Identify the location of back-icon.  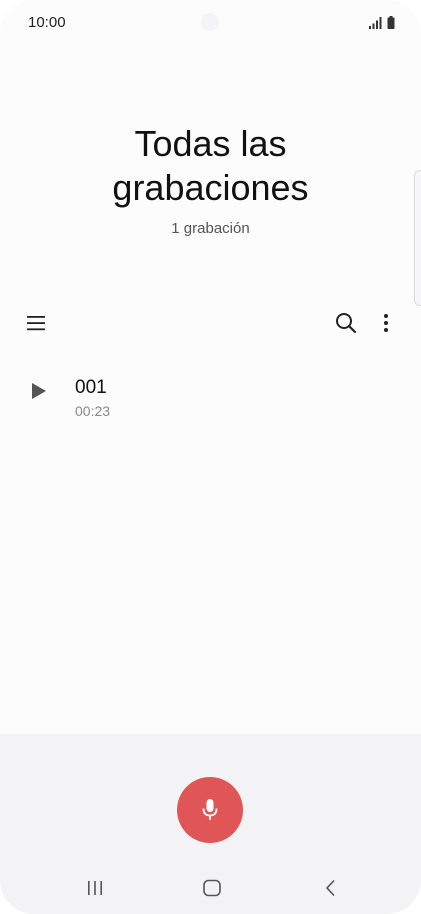
(330, 888).